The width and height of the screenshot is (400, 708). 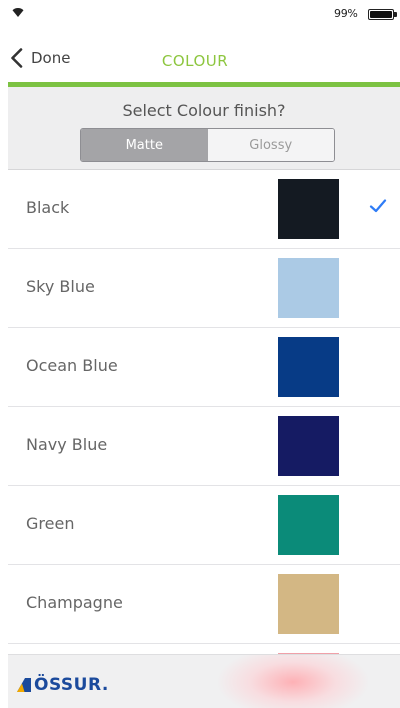 What do you see at coordinates (204, 209) in the screenshot?
I see `colour-row-black: Black` at bounding box center [204, 209].